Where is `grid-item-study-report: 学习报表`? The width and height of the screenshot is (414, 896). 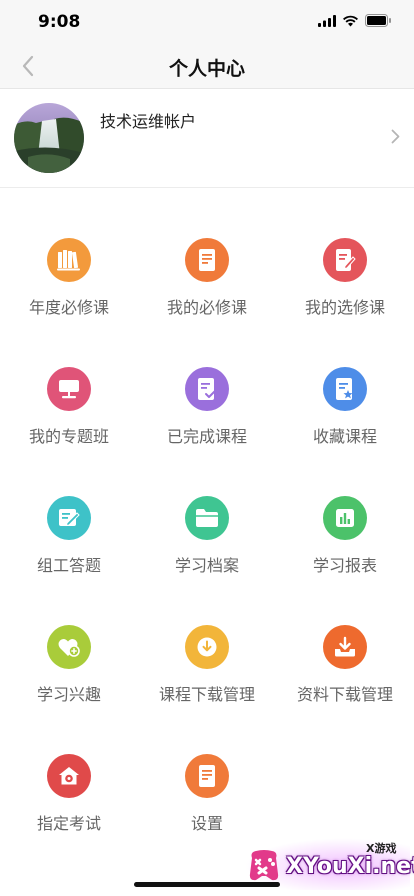 grid-item-study-report: 学习报表 is located at coordinates (345, 530).